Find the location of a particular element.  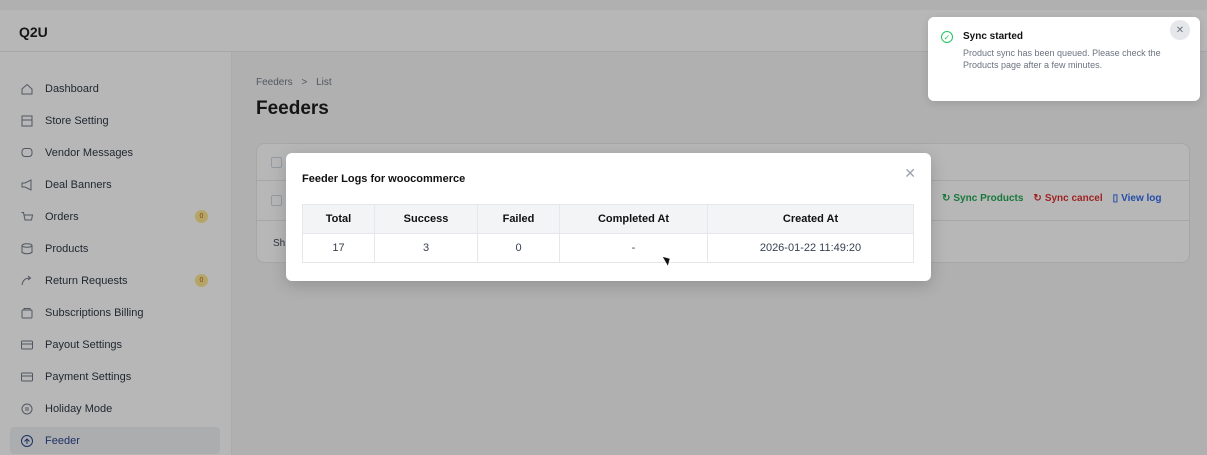

toast-title: Sync started is located at coordinates (993, 36).